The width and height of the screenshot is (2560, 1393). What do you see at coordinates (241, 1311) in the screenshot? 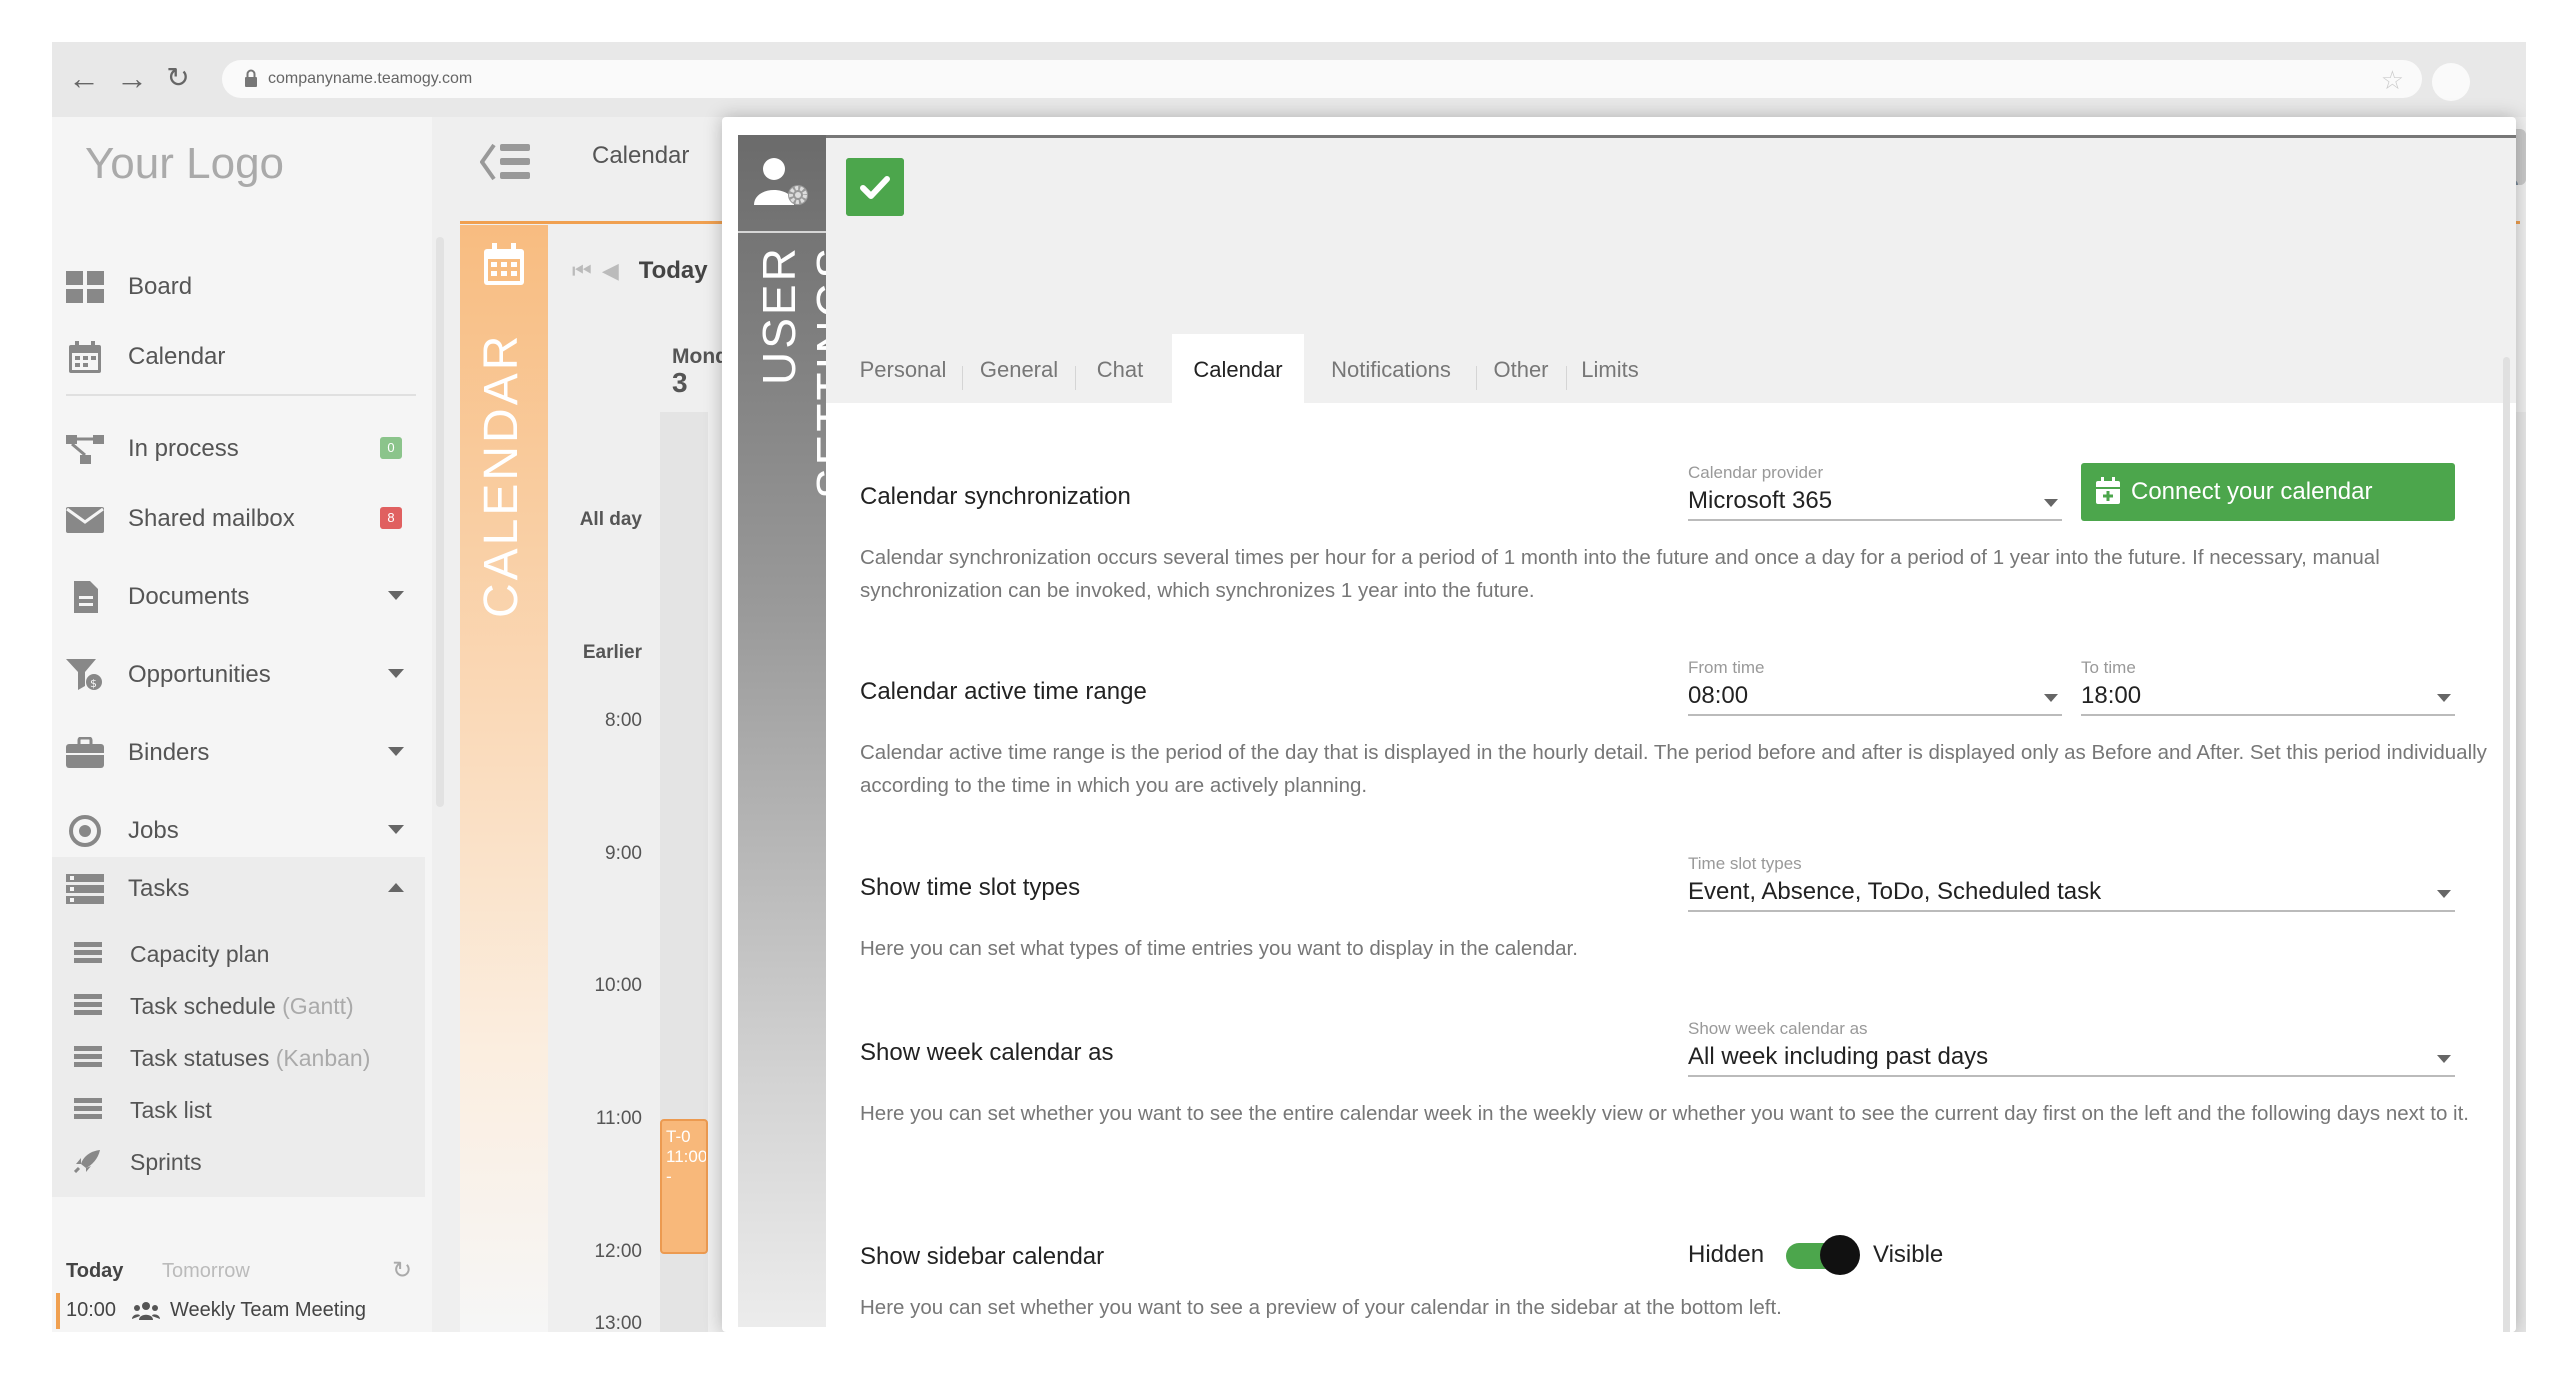
I see `sidebar-event: 10:00 Weekly Team Meeting` at bounding box center [241, 1311].